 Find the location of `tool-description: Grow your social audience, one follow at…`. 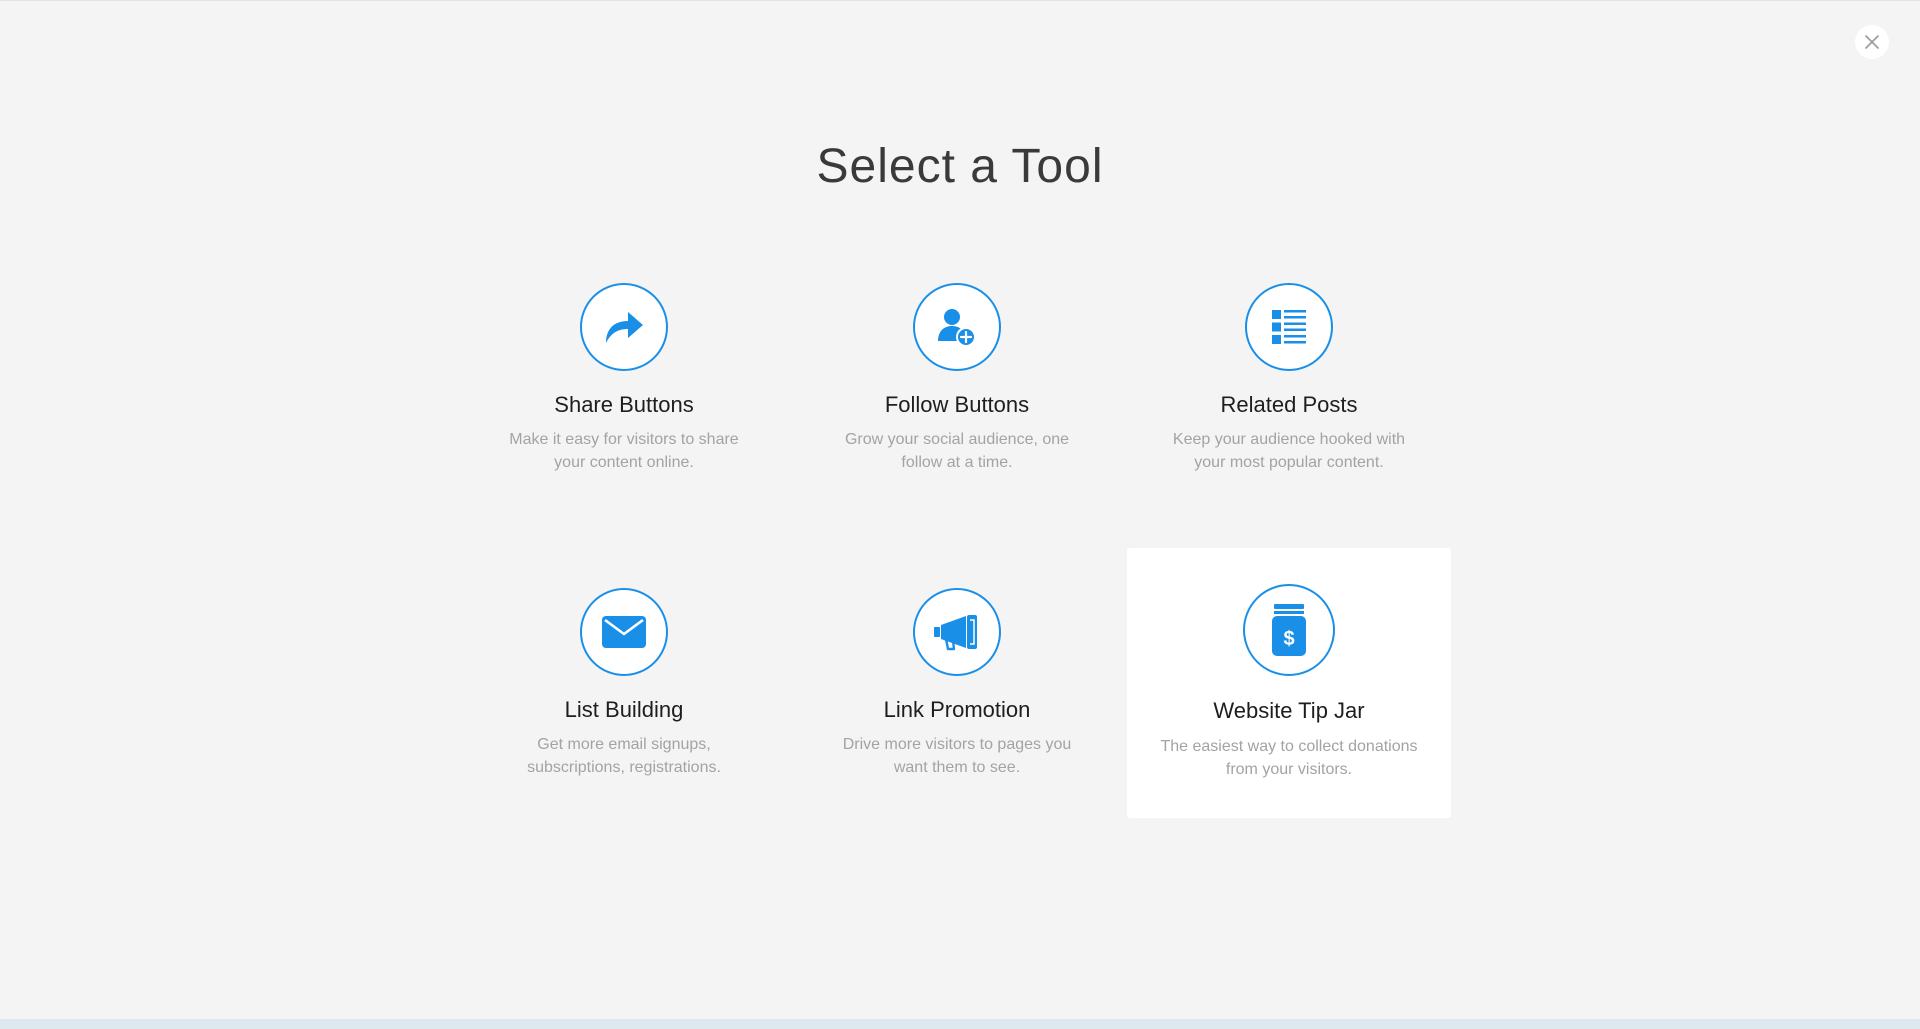

tool-description: Grow your social audience, one follow at… is located at coordinates (957, 451).